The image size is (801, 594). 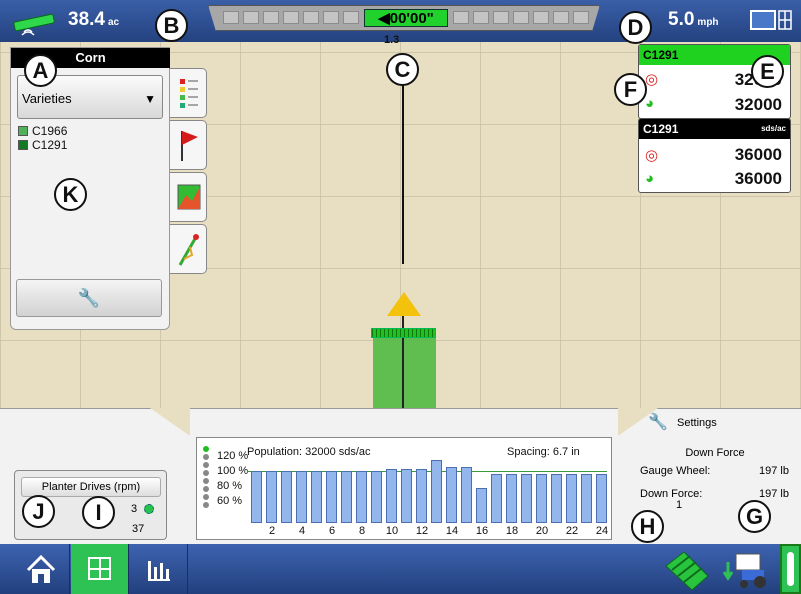 What do you see at coordinates (233, 471) in the screenshot?
I see `y-tick-label: 100 %` at bounding box center [233, 471].